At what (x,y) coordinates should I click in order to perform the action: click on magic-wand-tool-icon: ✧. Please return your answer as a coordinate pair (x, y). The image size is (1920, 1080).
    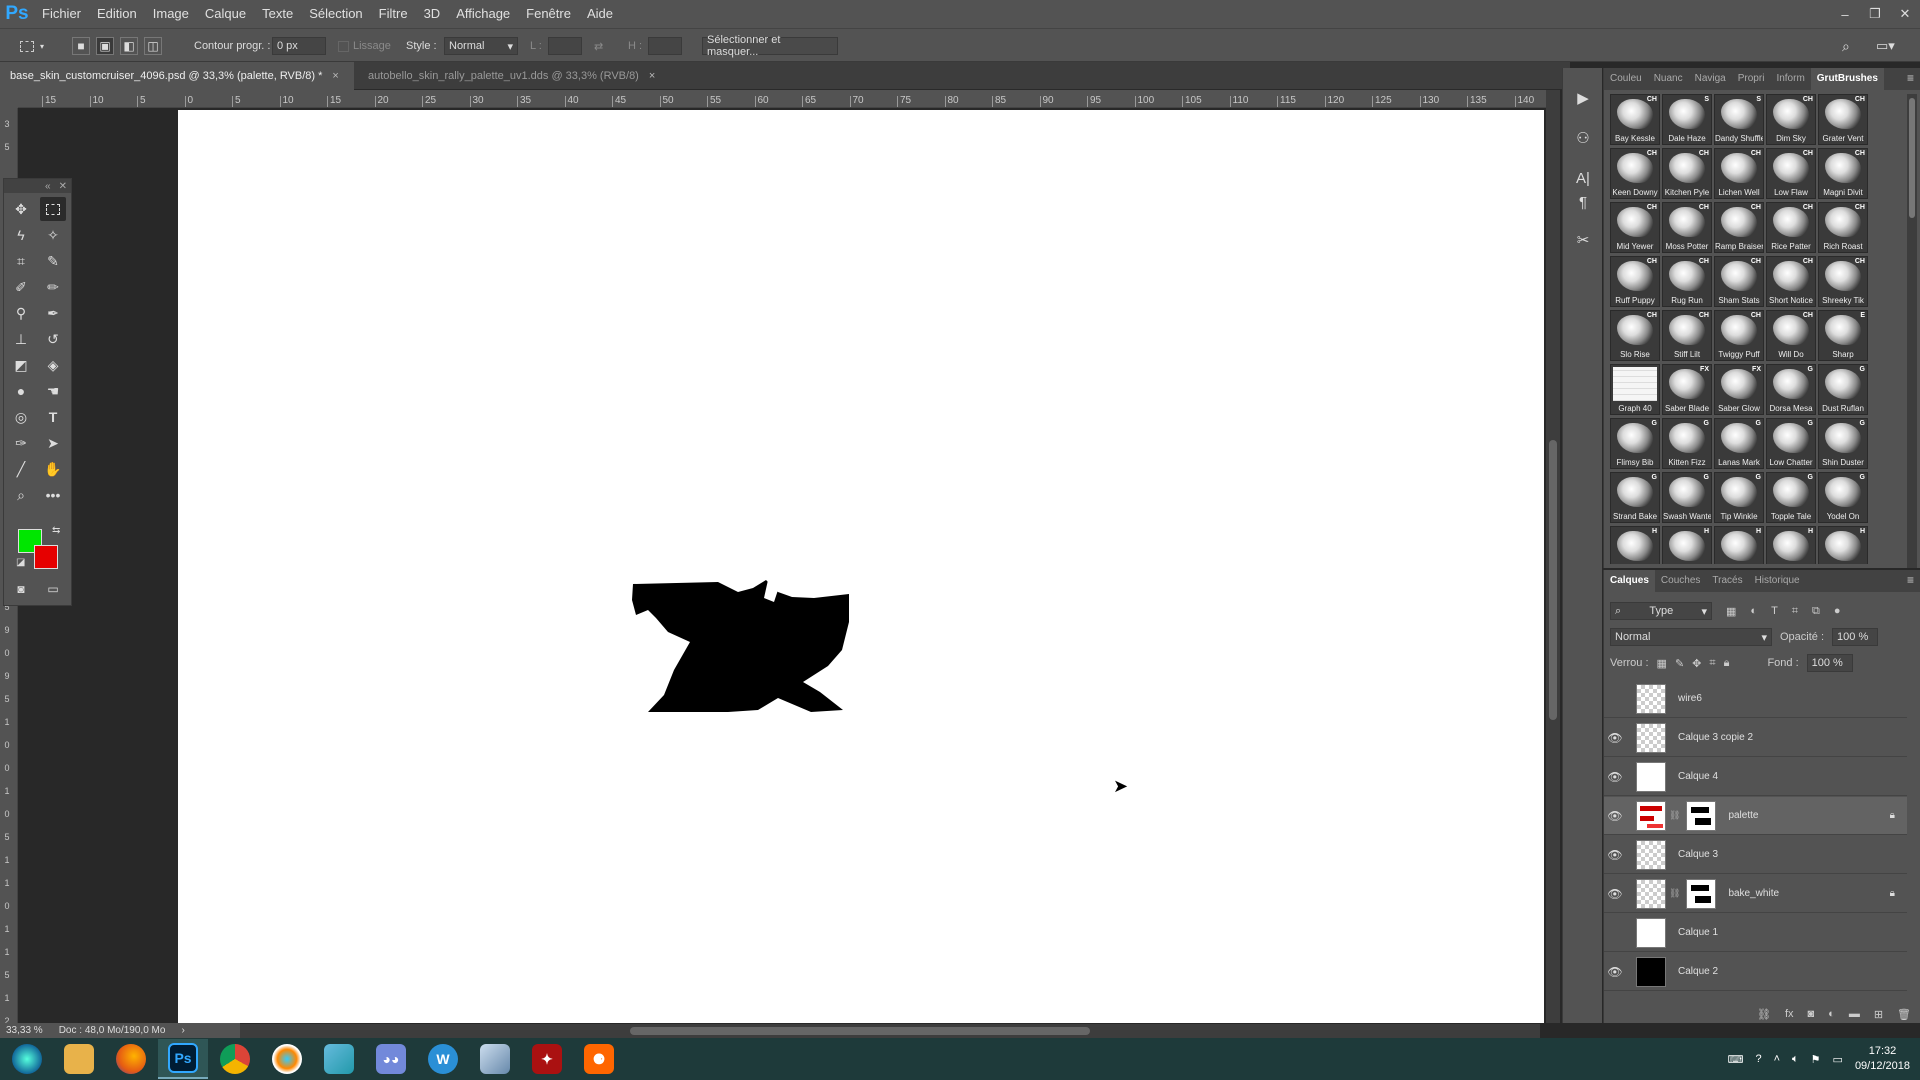
    Looking at the image, I should click on (53, 235).